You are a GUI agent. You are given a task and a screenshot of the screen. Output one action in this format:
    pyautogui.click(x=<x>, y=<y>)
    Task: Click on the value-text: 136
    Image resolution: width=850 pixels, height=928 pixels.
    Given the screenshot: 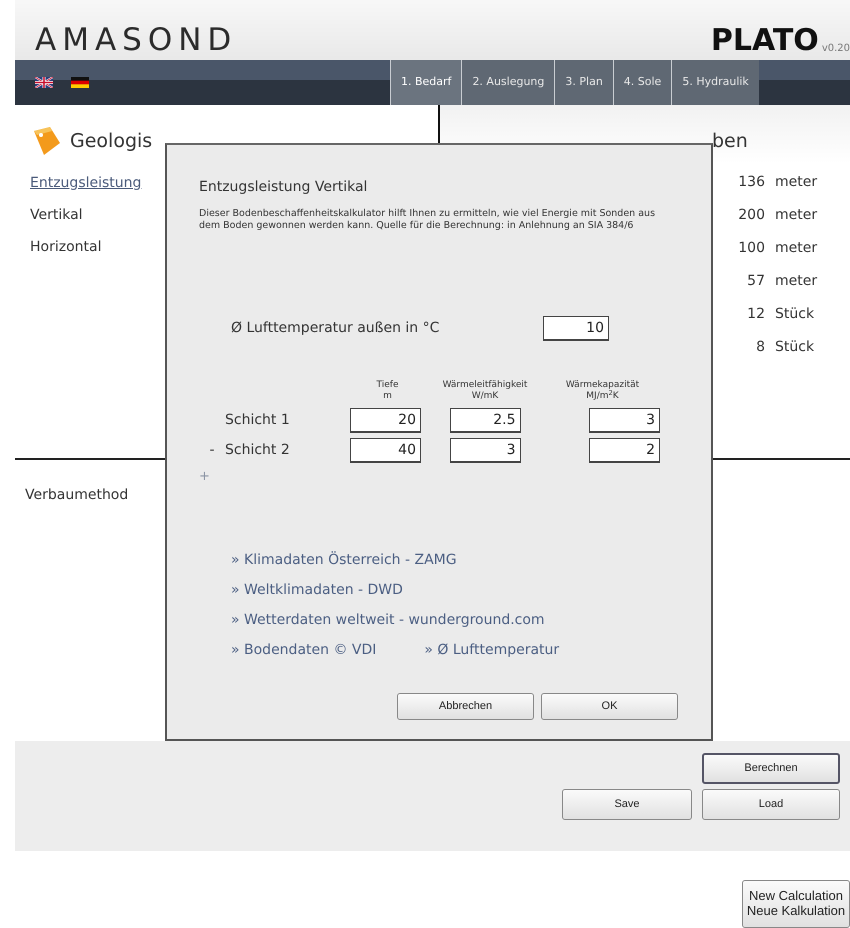 What is the action you would take?
    pyautogui.click(x=751, y=182)
    